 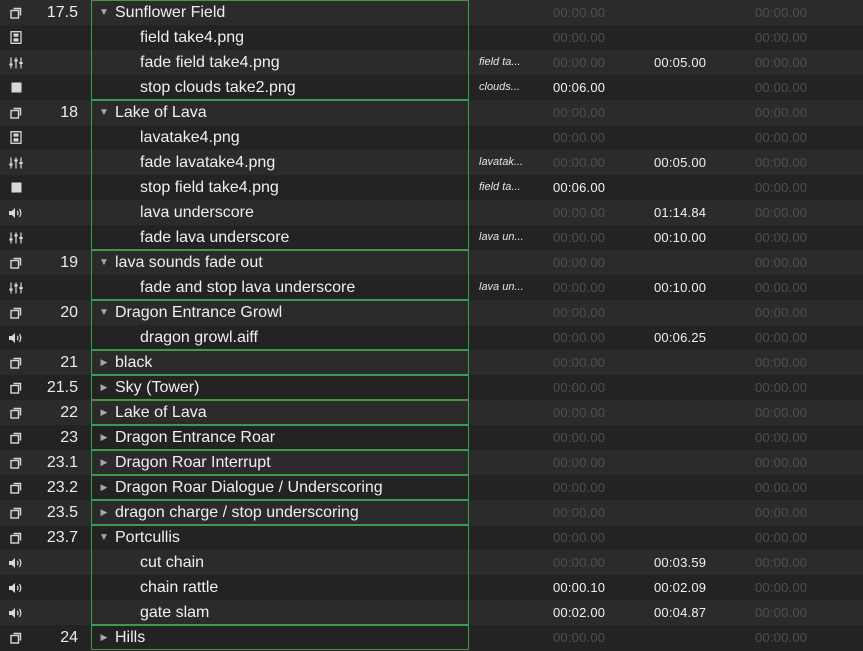 I want to click on fade-icon, so click(x=16, y=287).